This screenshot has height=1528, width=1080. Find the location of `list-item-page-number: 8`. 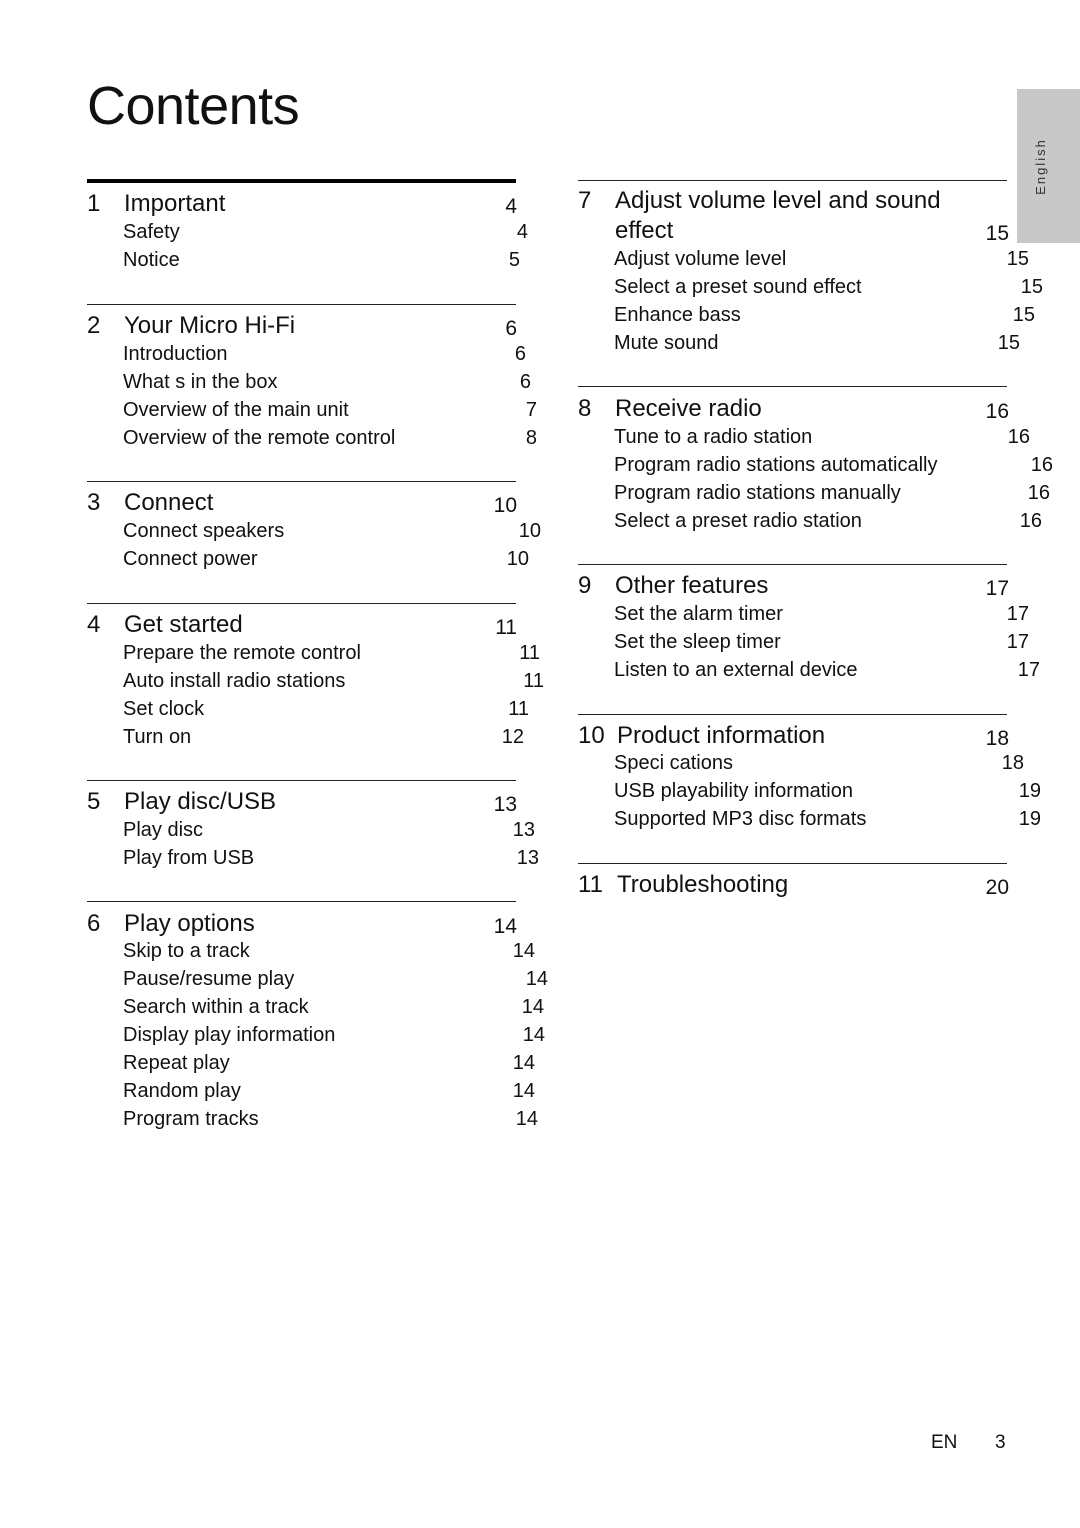

list-item-page-number: 8 is located at coordinates (531, 438).